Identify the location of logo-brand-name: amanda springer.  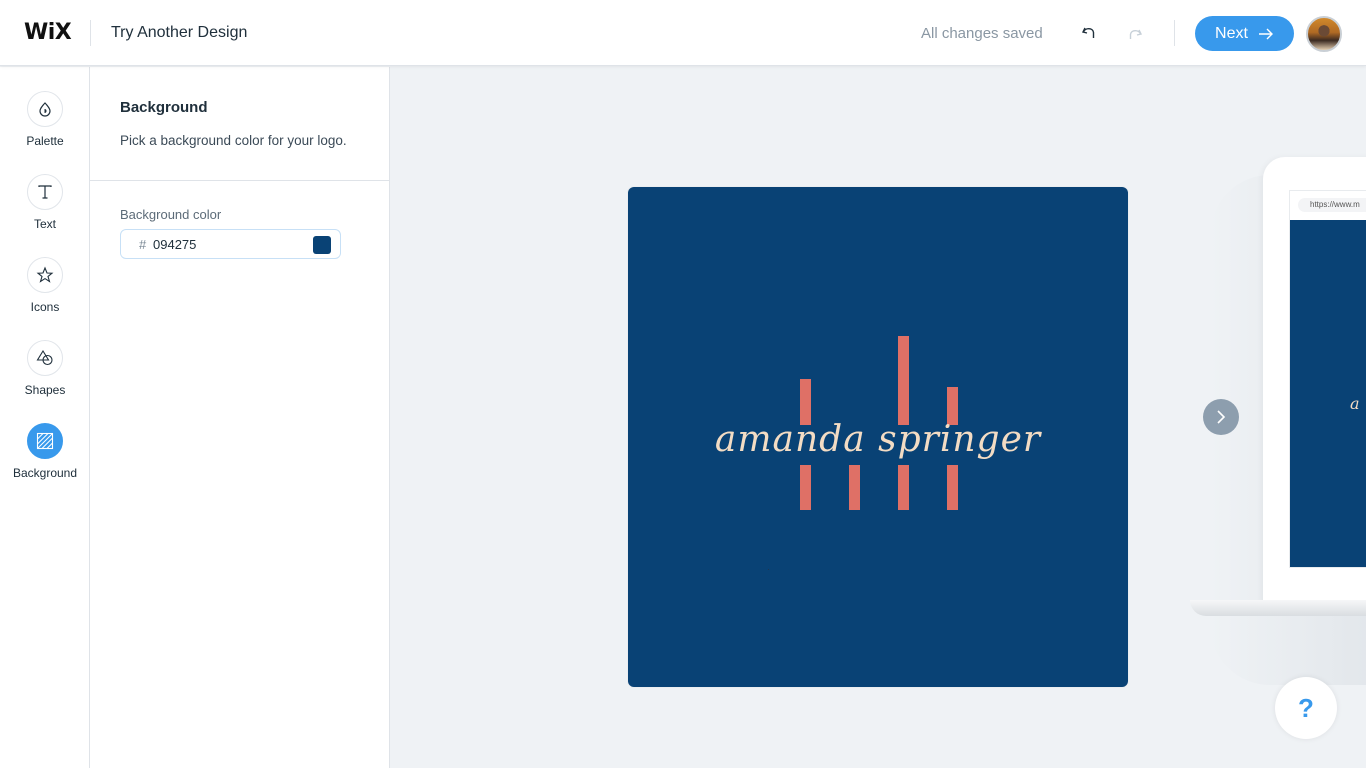
(878, 439).